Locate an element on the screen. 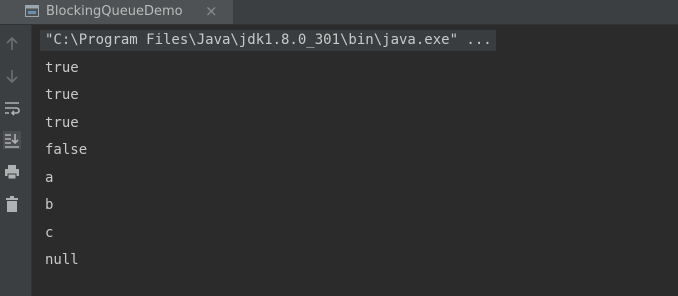 This screenshot has height=296, width=678. tab-blocking-queue-demo: BlockingQueueDemo × is located at coordinates (116, 12).